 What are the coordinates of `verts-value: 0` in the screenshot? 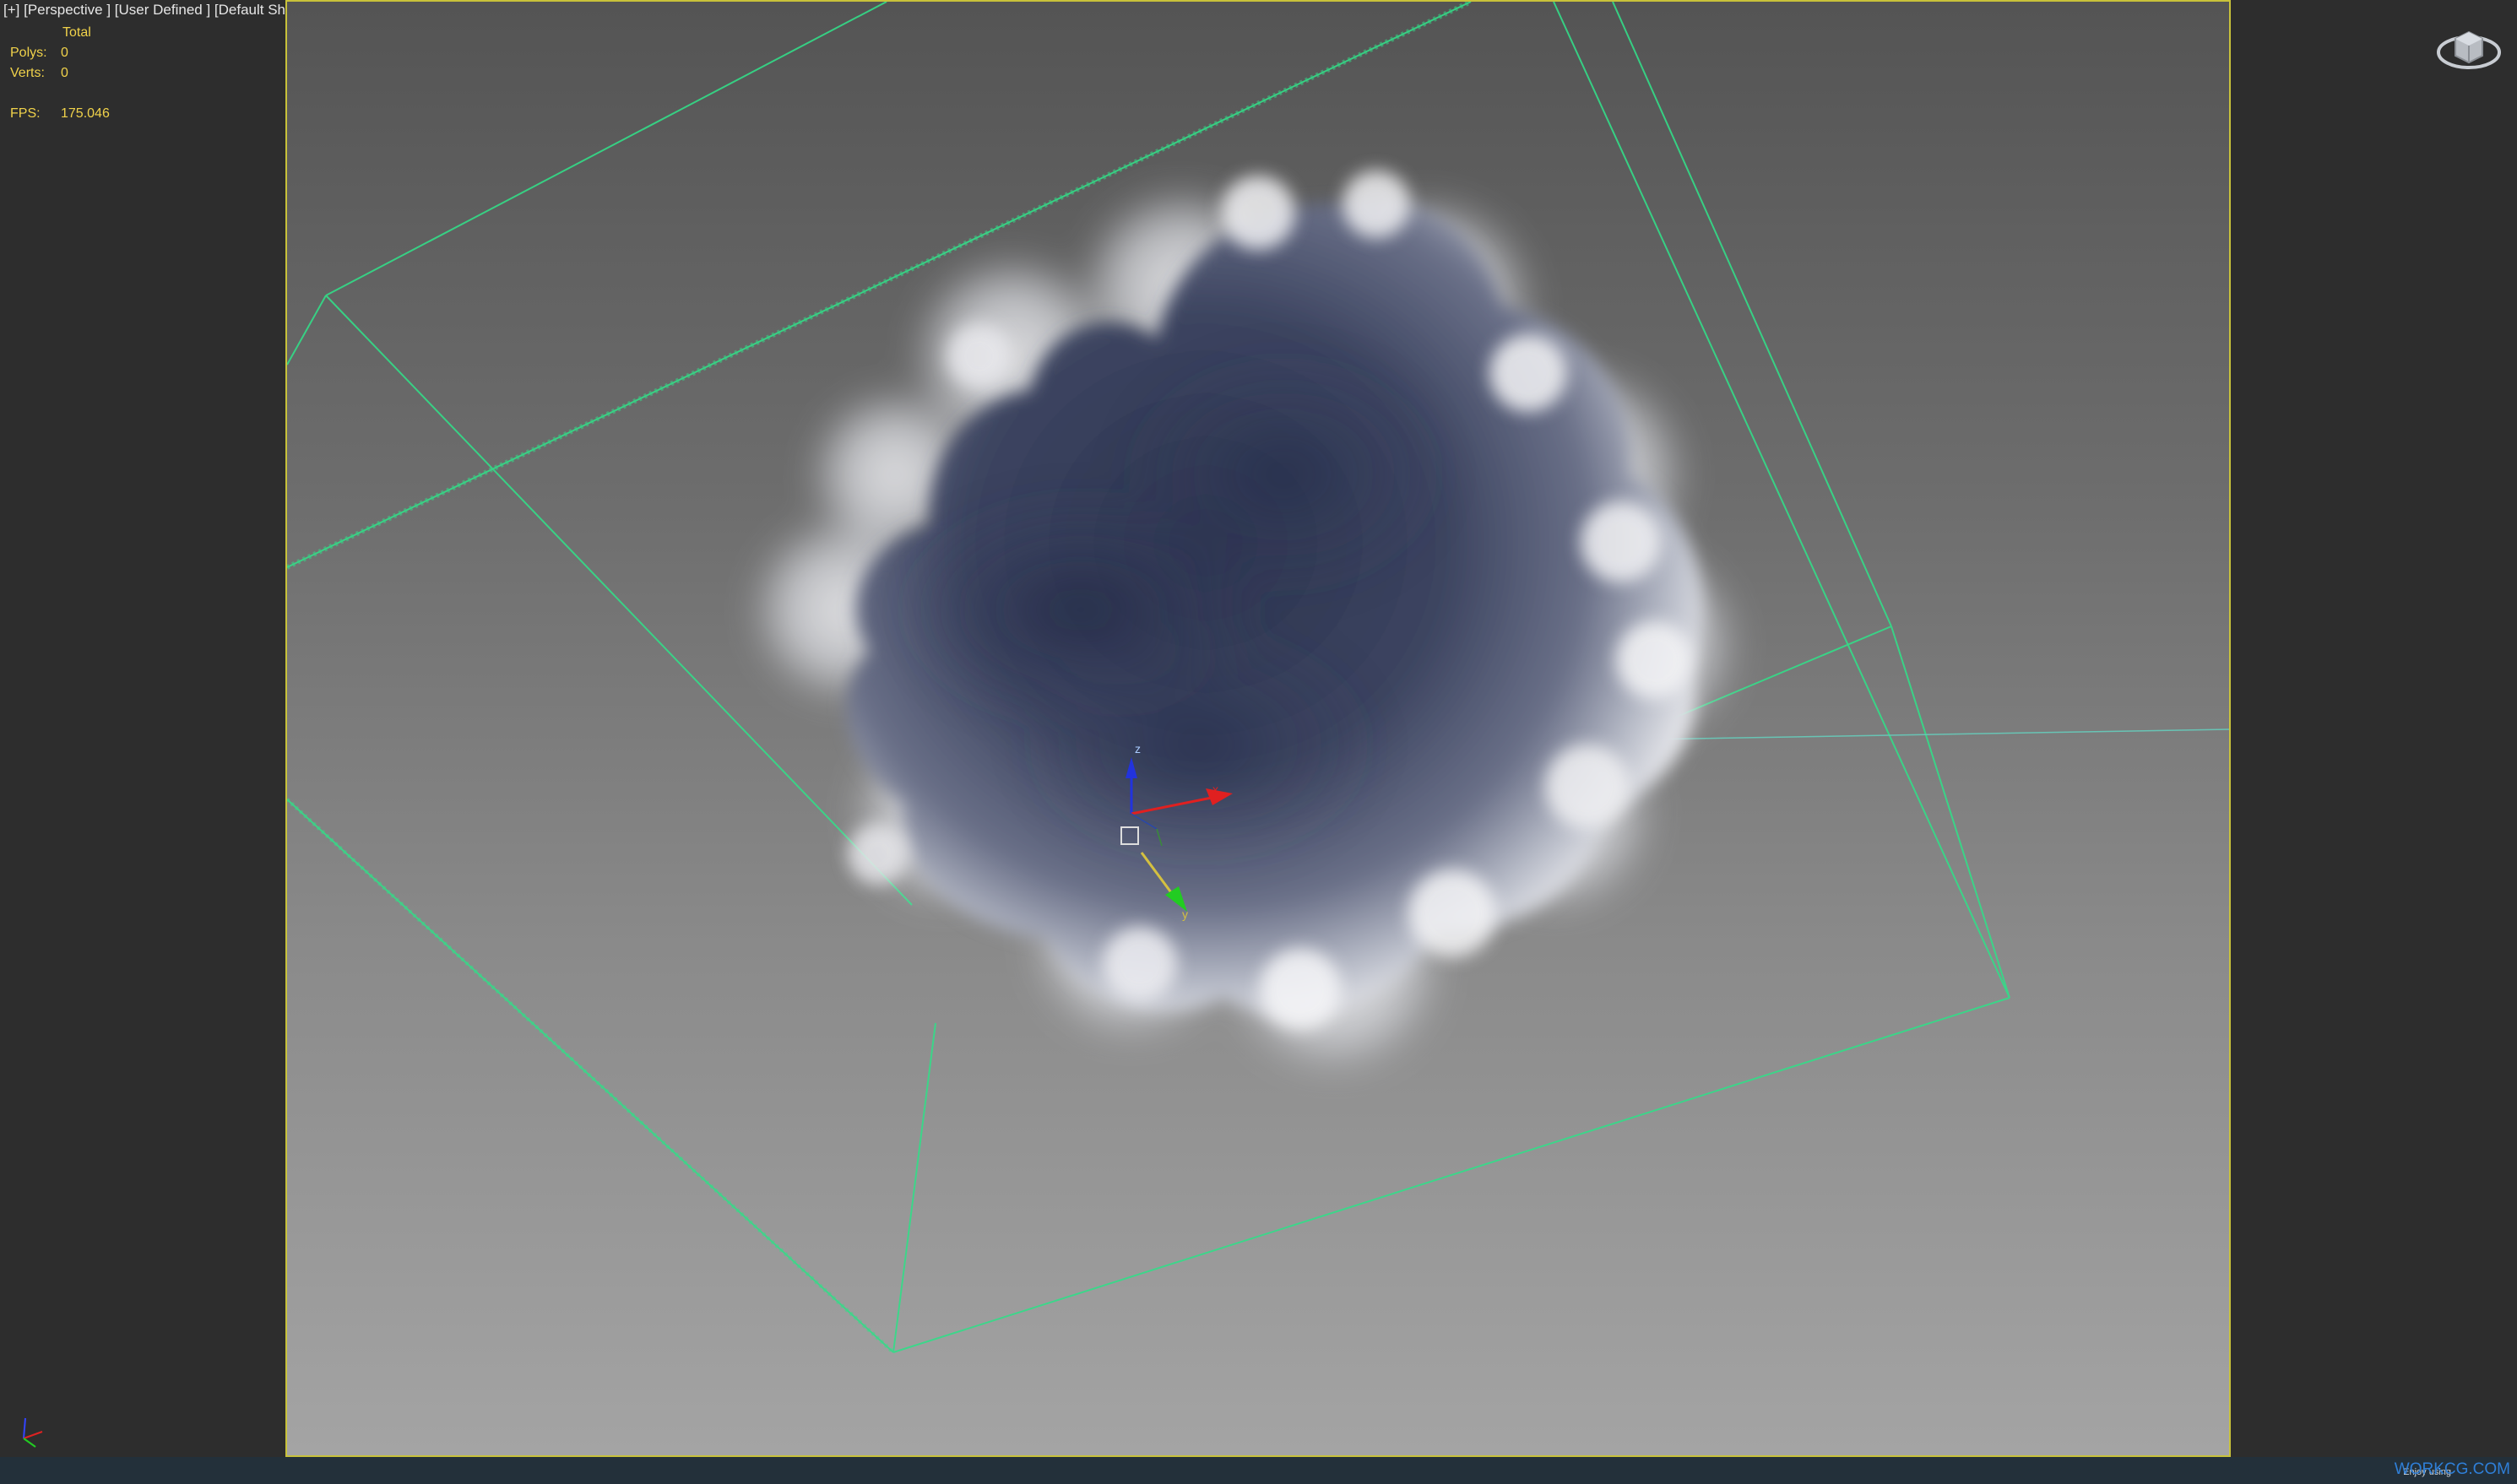 It's located at (64, 73).